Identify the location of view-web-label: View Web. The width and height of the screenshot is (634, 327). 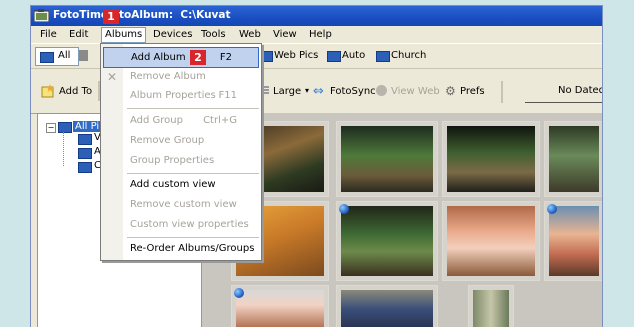
(415, 91).